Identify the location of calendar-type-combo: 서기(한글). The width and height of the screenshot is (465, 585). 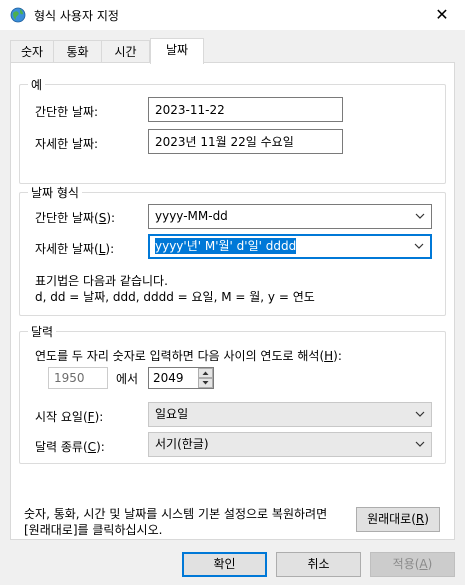
(290, 444).